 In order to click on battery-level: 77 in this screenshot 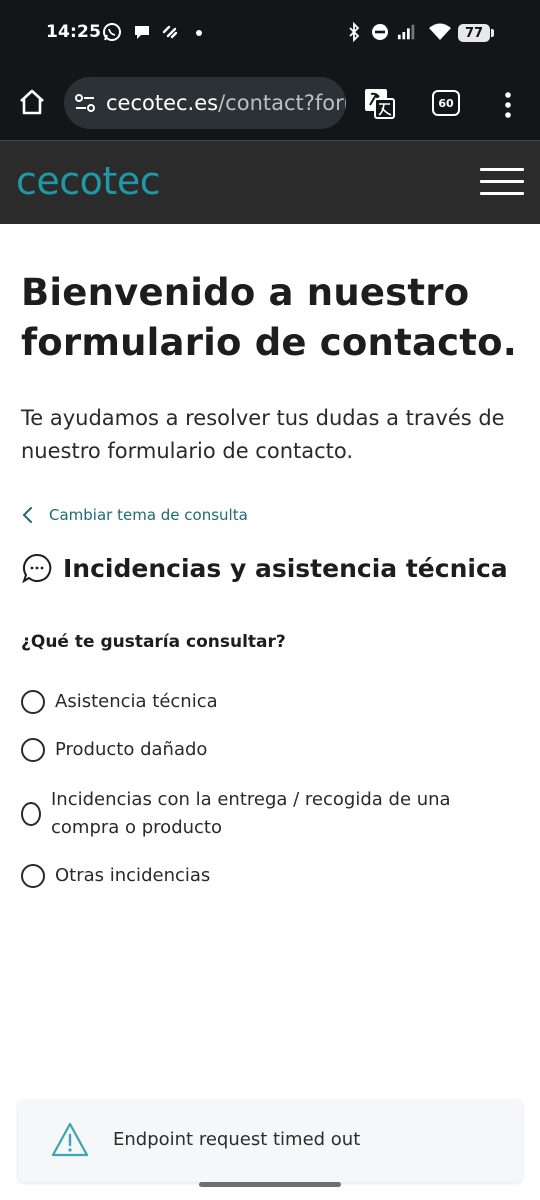, I will do `click(474, 33)`.